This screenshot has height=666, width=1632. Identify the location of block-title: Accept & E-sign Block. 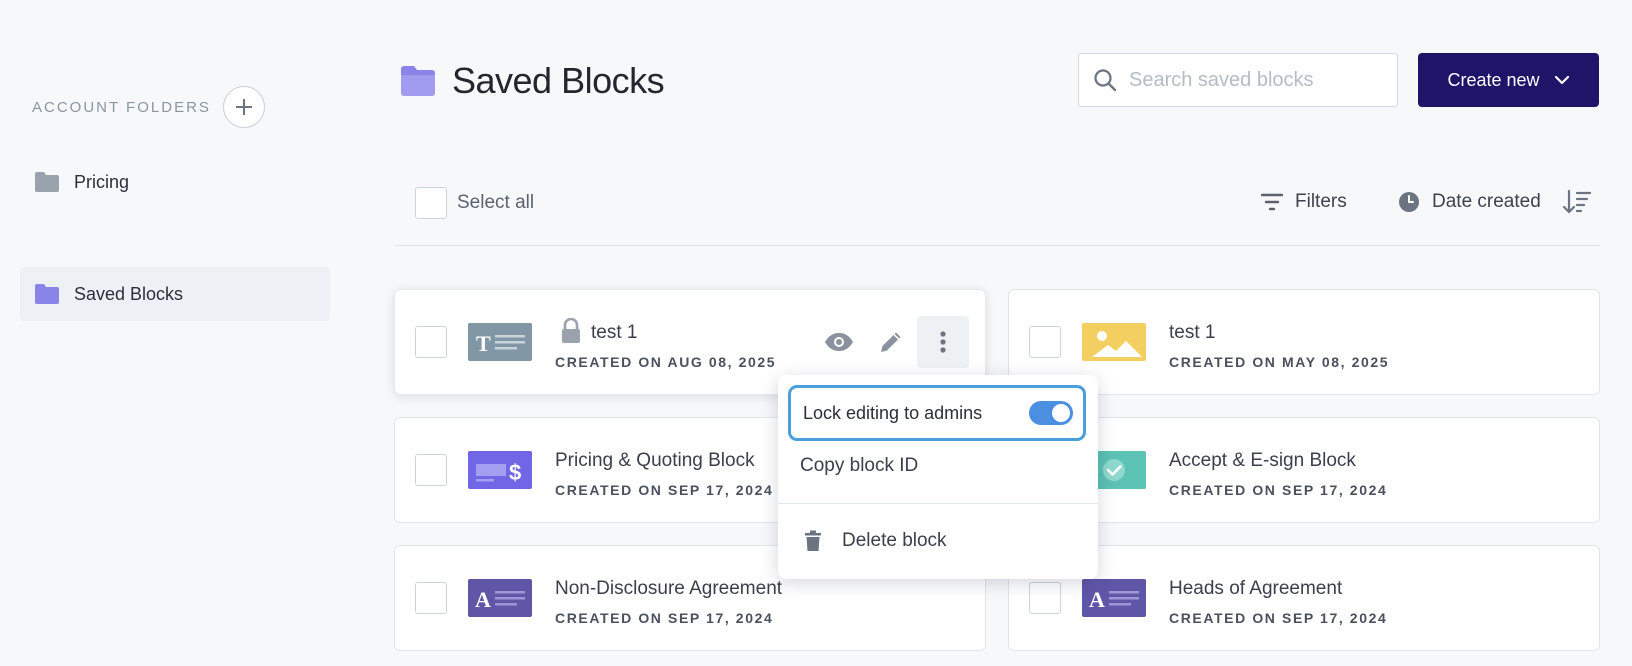
(1262, 460).